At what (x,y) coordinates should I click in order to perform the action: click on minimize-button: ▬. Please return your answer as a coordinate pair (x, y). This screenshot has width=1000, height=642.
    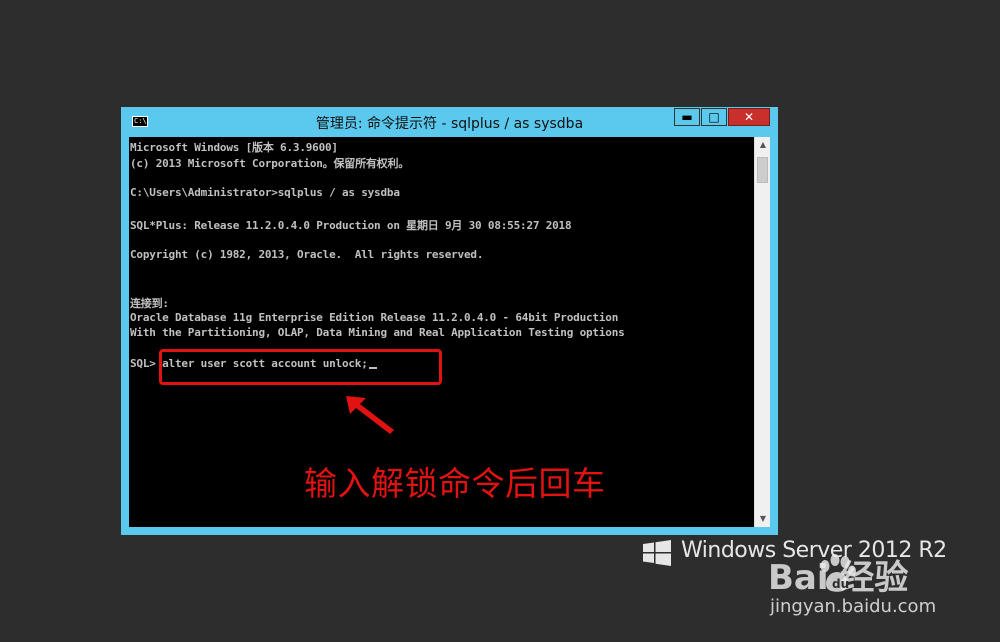
    Looking at the image, I should click on (687, 117).